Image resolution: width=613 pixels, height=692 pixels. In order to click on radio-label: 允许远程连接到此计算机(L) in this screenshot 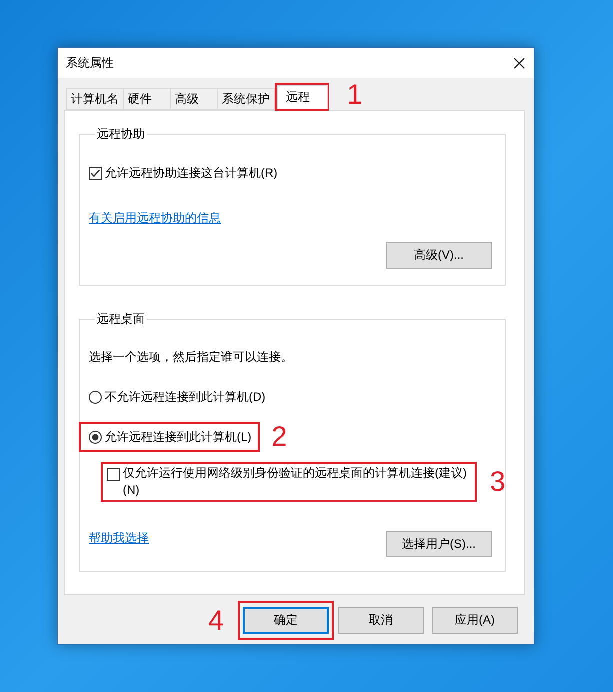, I will do `click(178, 437)`.